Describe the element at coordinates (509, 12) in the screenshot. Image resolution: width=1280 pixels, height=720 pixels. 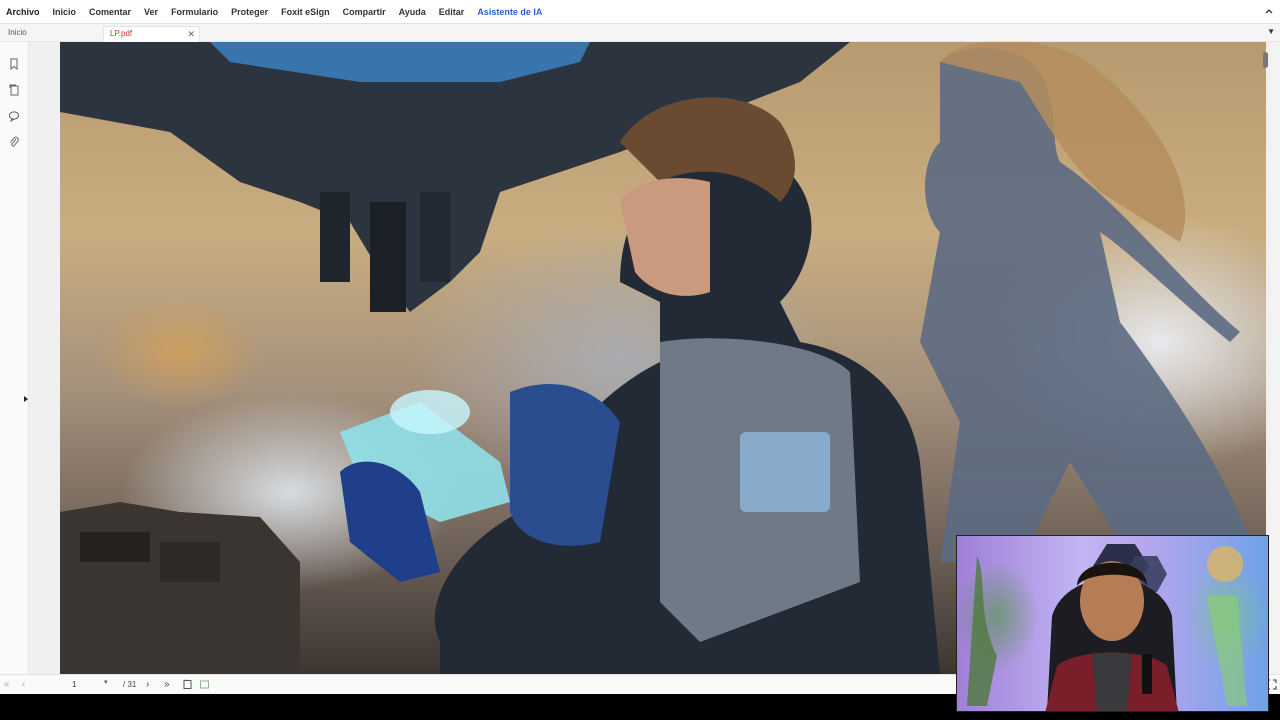
I see `menu-asistente-ia: Asistente de IA` at that location.